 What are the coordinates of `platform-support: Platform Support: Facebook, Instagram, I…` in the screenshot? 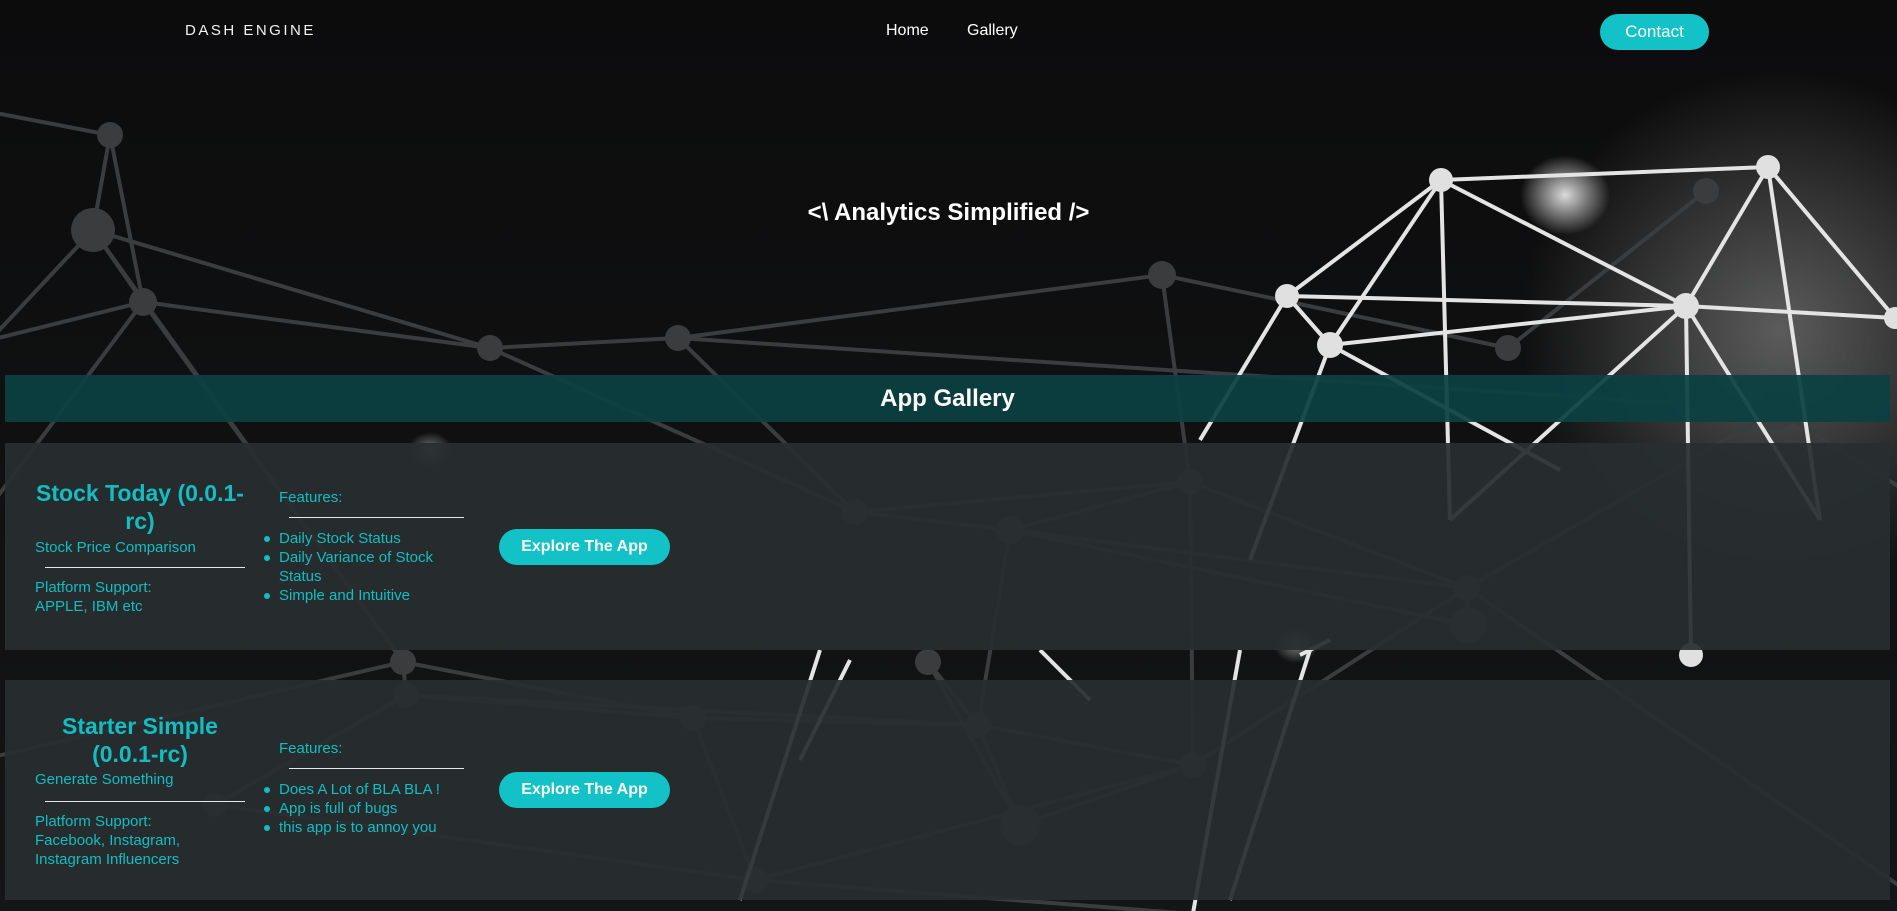 It's located at (142, 840).